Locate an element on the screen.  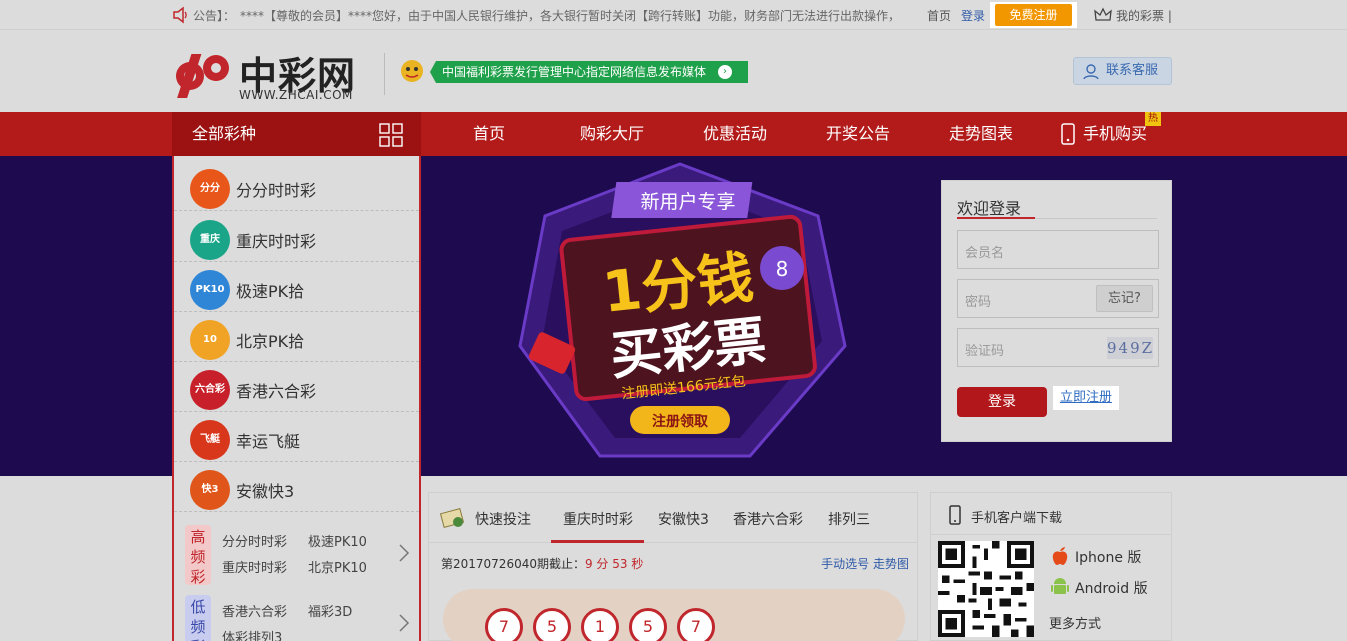
username-field: 会员名 is located at coordinates (1058, 249).